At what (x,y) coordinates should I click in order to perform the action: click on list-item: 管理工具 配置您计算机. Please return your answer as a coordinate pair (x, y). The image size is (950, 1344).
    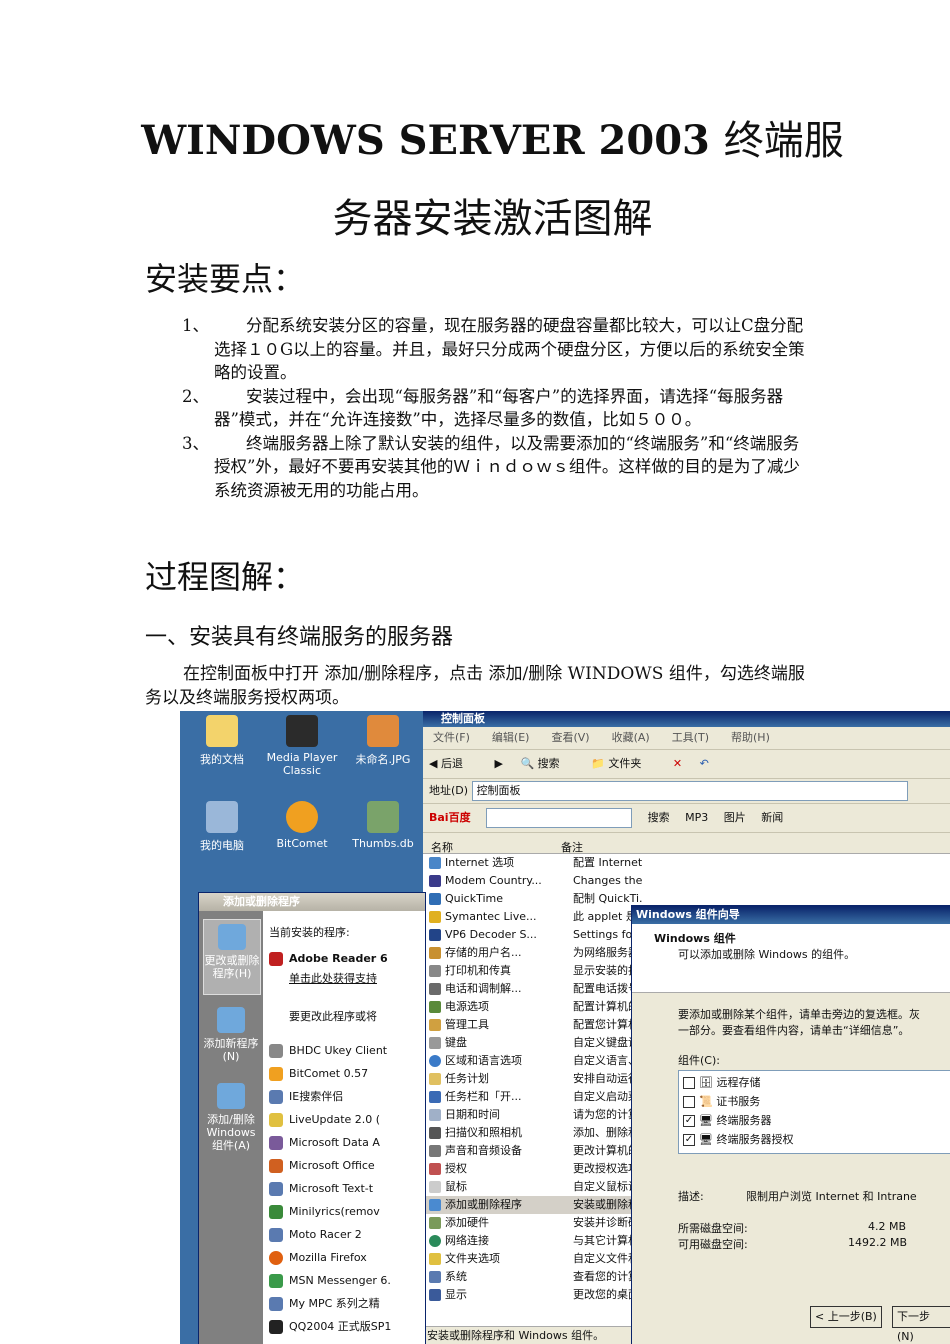
    Looking at the image, I should click on (533, 1025).